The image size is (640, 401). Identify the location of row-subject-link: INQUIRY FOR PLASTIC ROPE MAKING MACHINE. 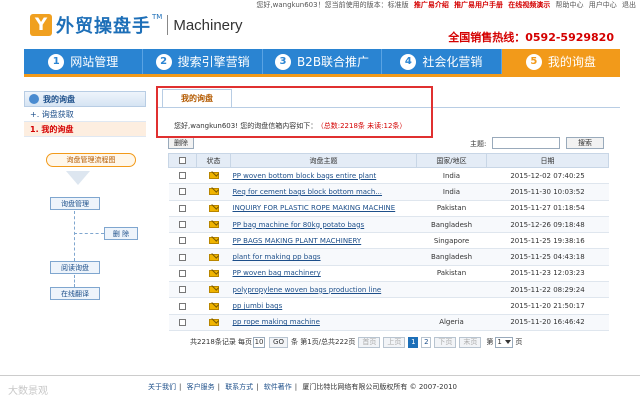
(323, 208).